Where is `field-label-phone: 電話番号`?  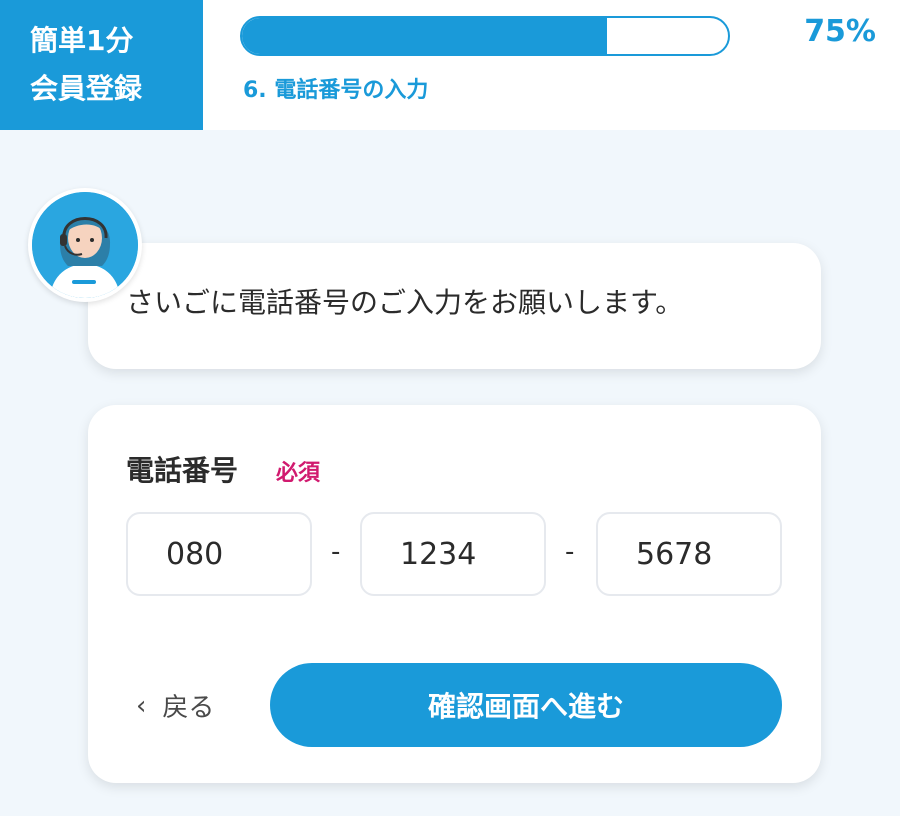
field-label-phone: 電話番号 is located at coordinates (182, 470).